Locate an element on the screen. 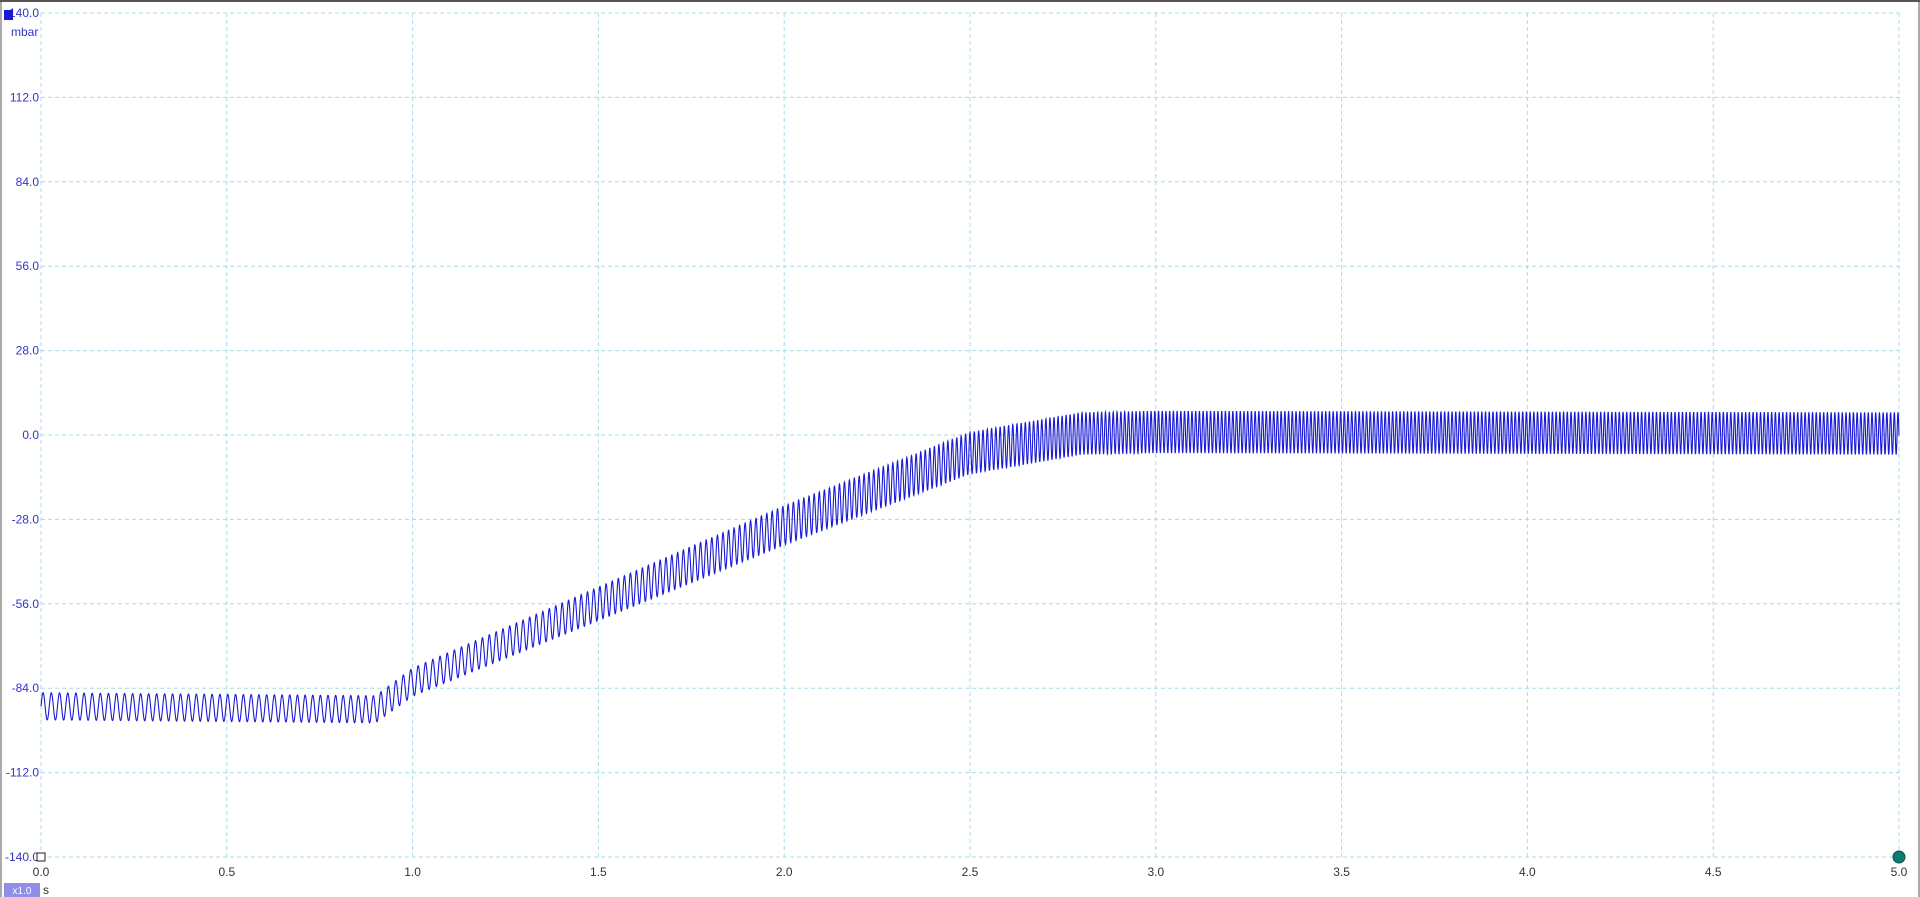  x-tick-label: 3.5 is located at coordinates (1341, 872).